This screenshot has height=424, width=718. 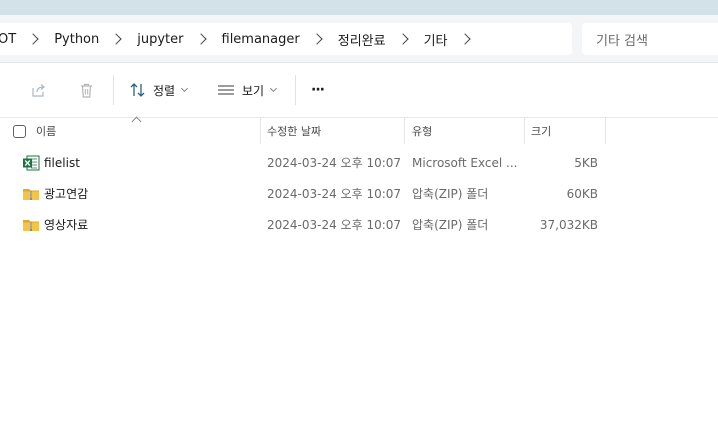 What do you see at coordinates (226, 90) in the screenshot?
I see `list-view-icon` at bounding box center [226, 90].